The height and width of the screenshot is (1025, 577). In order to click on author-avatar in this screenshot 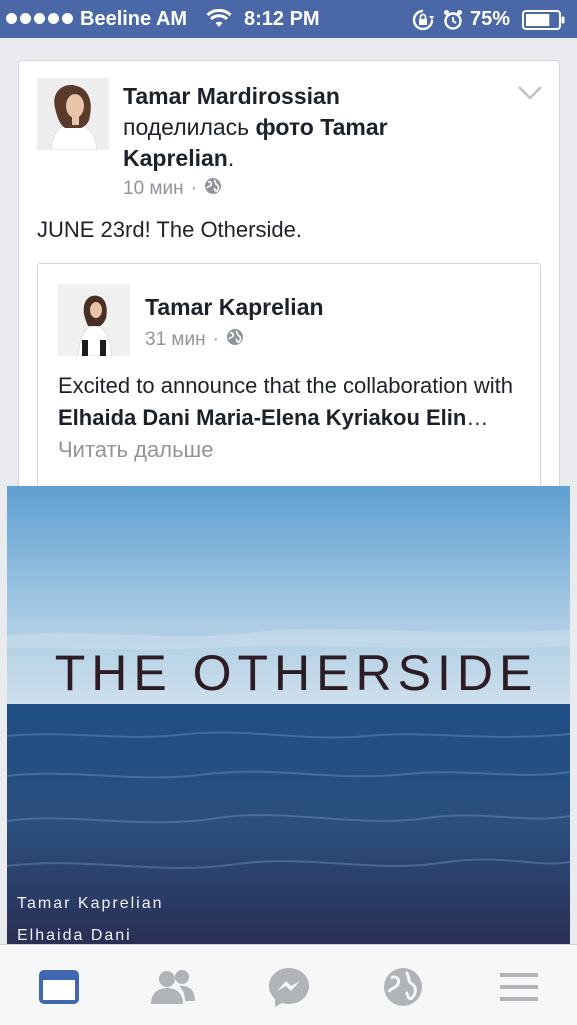, I will do `click(73, 114)`.